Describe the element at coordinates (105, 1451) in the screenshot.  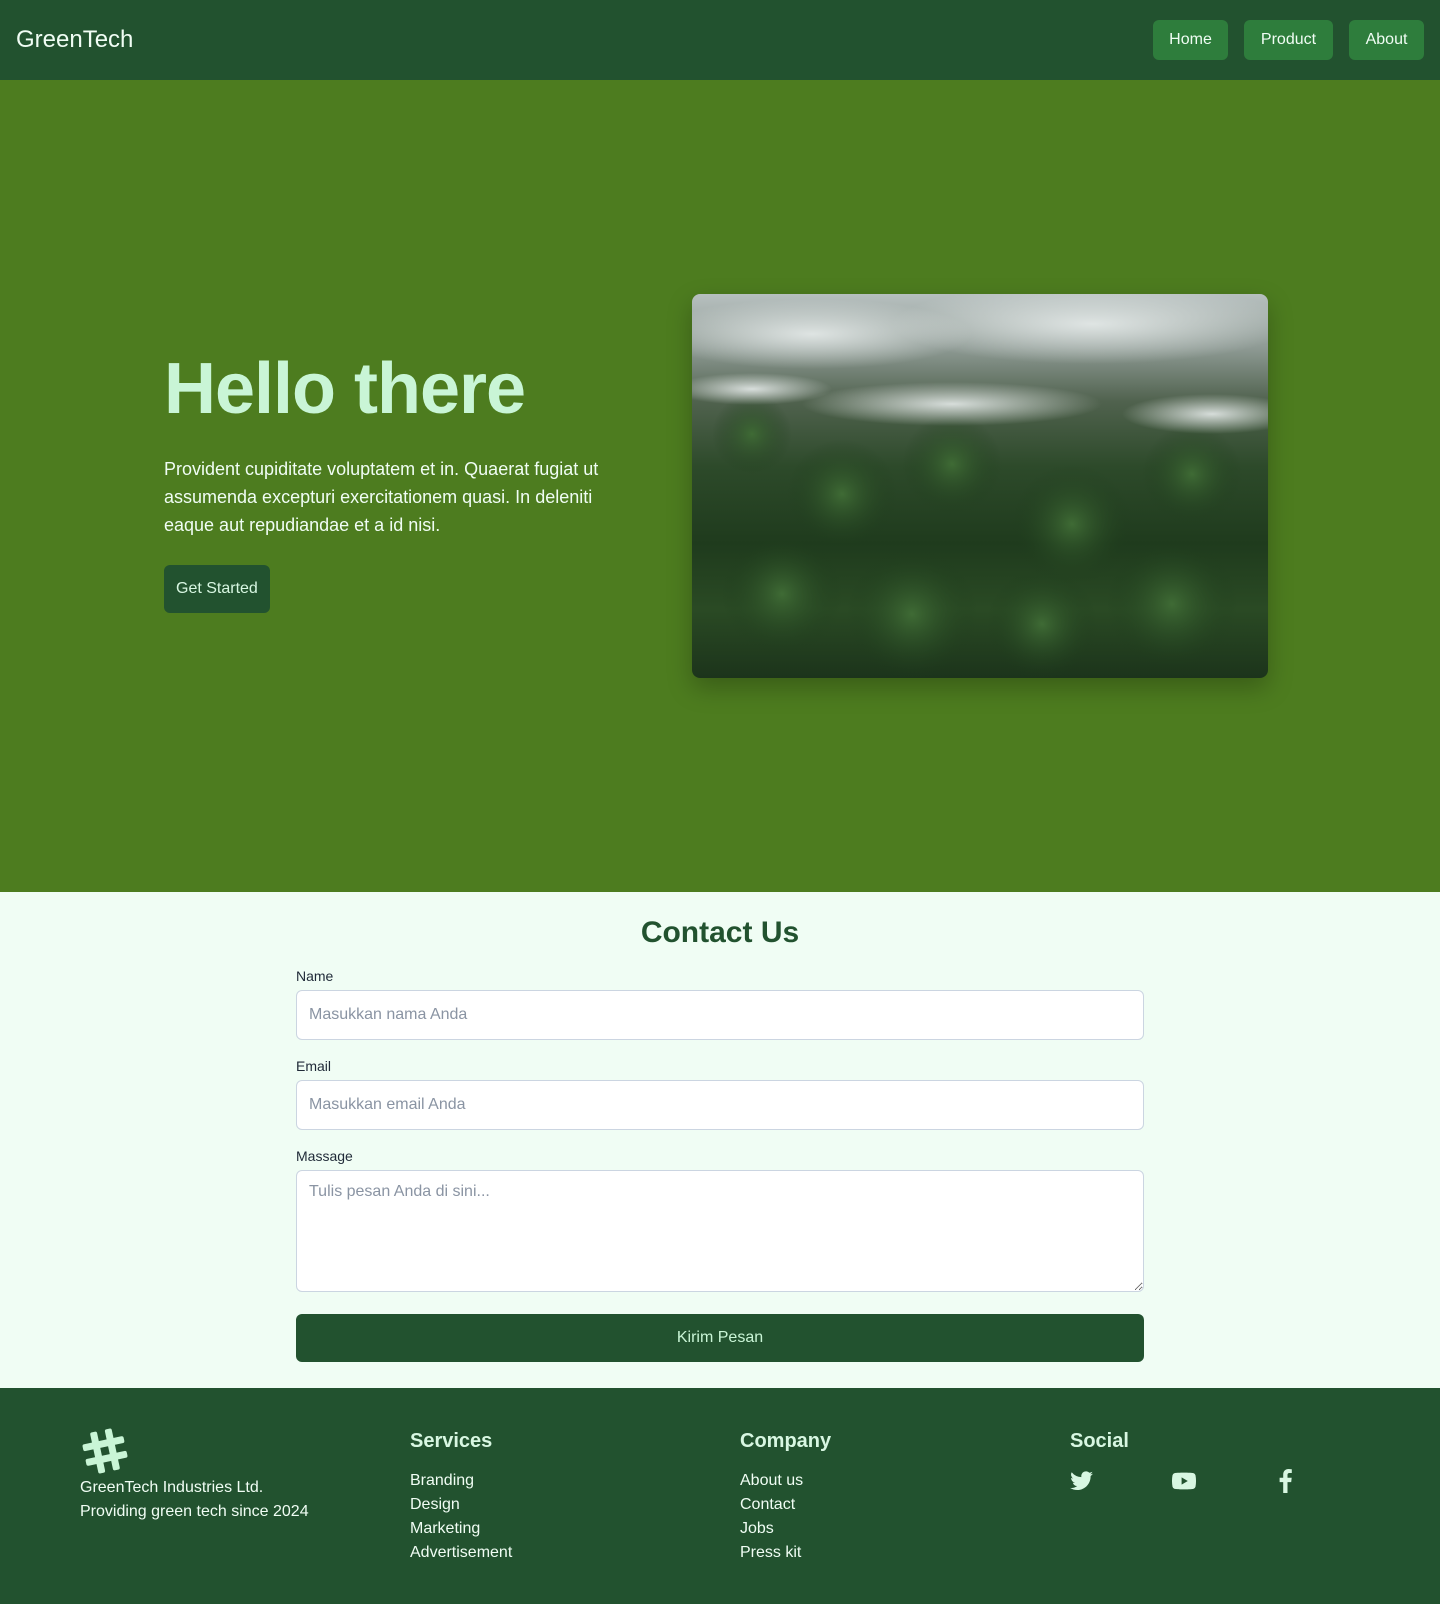
I see `hash-icon` at that location.